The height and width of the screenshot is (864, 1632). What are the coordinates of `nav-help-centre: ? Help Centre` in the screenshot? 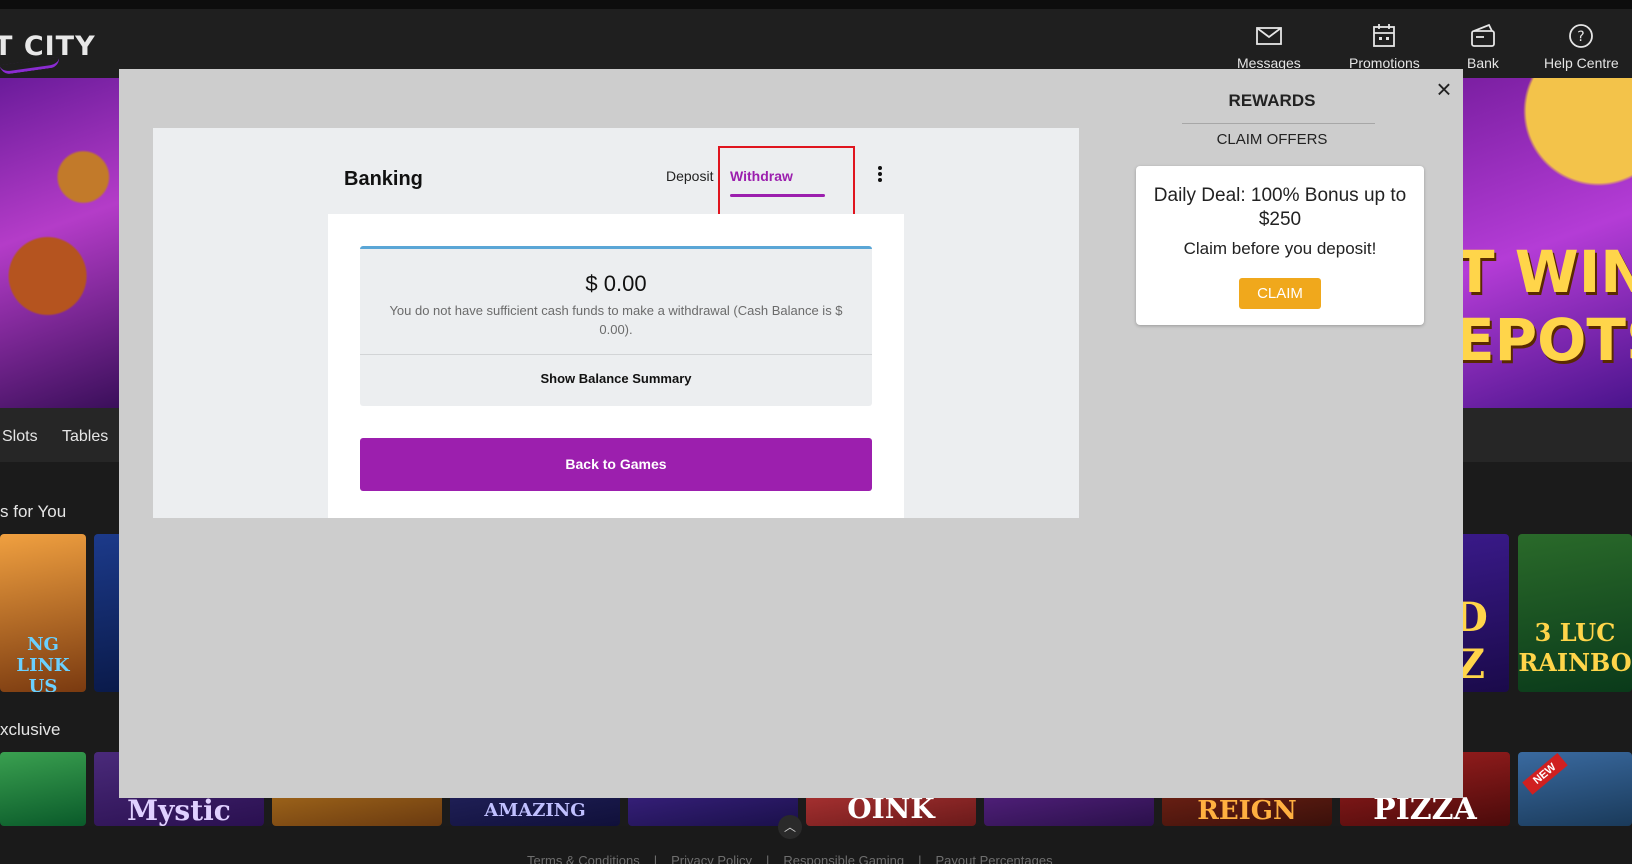 It's located at (1581, 47).